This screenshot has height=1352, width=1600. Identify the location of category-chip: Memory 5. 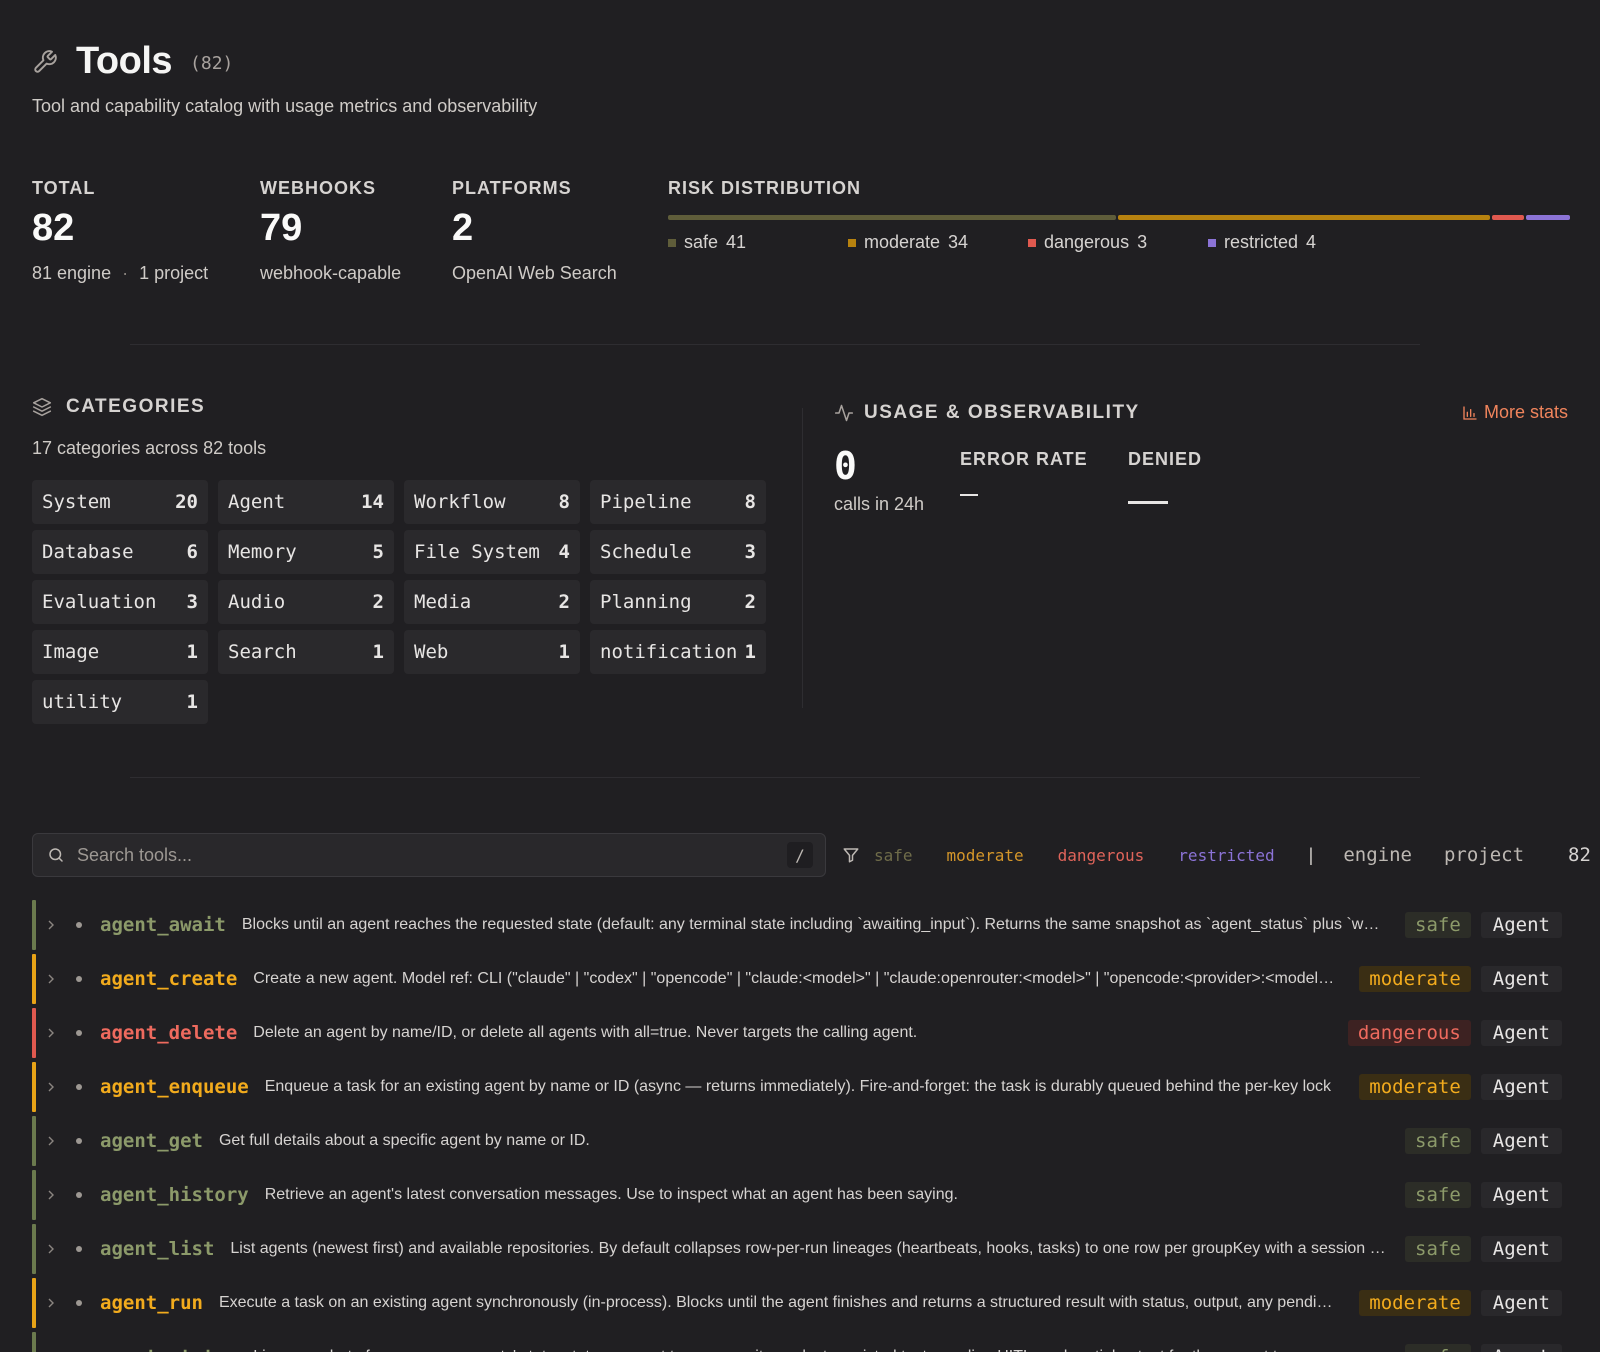
(306, 552).